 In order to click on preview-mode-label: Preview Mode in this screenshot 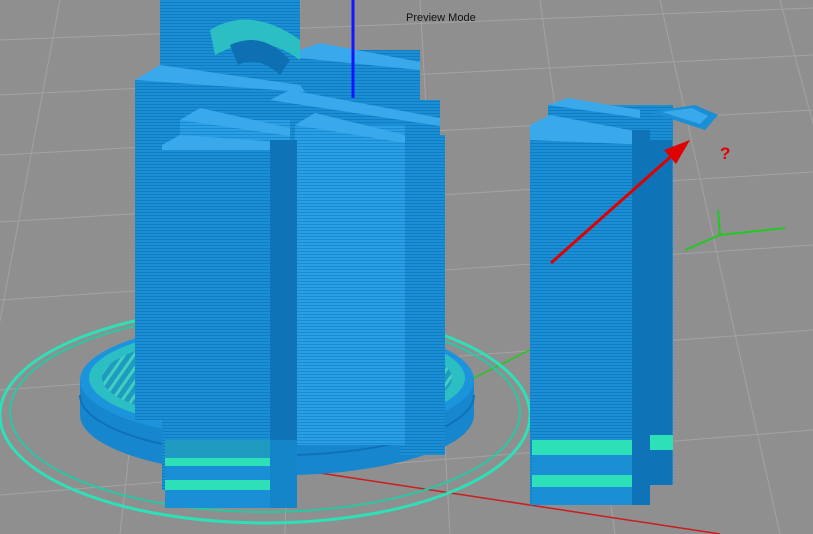, I will do `click(441, 18)`.